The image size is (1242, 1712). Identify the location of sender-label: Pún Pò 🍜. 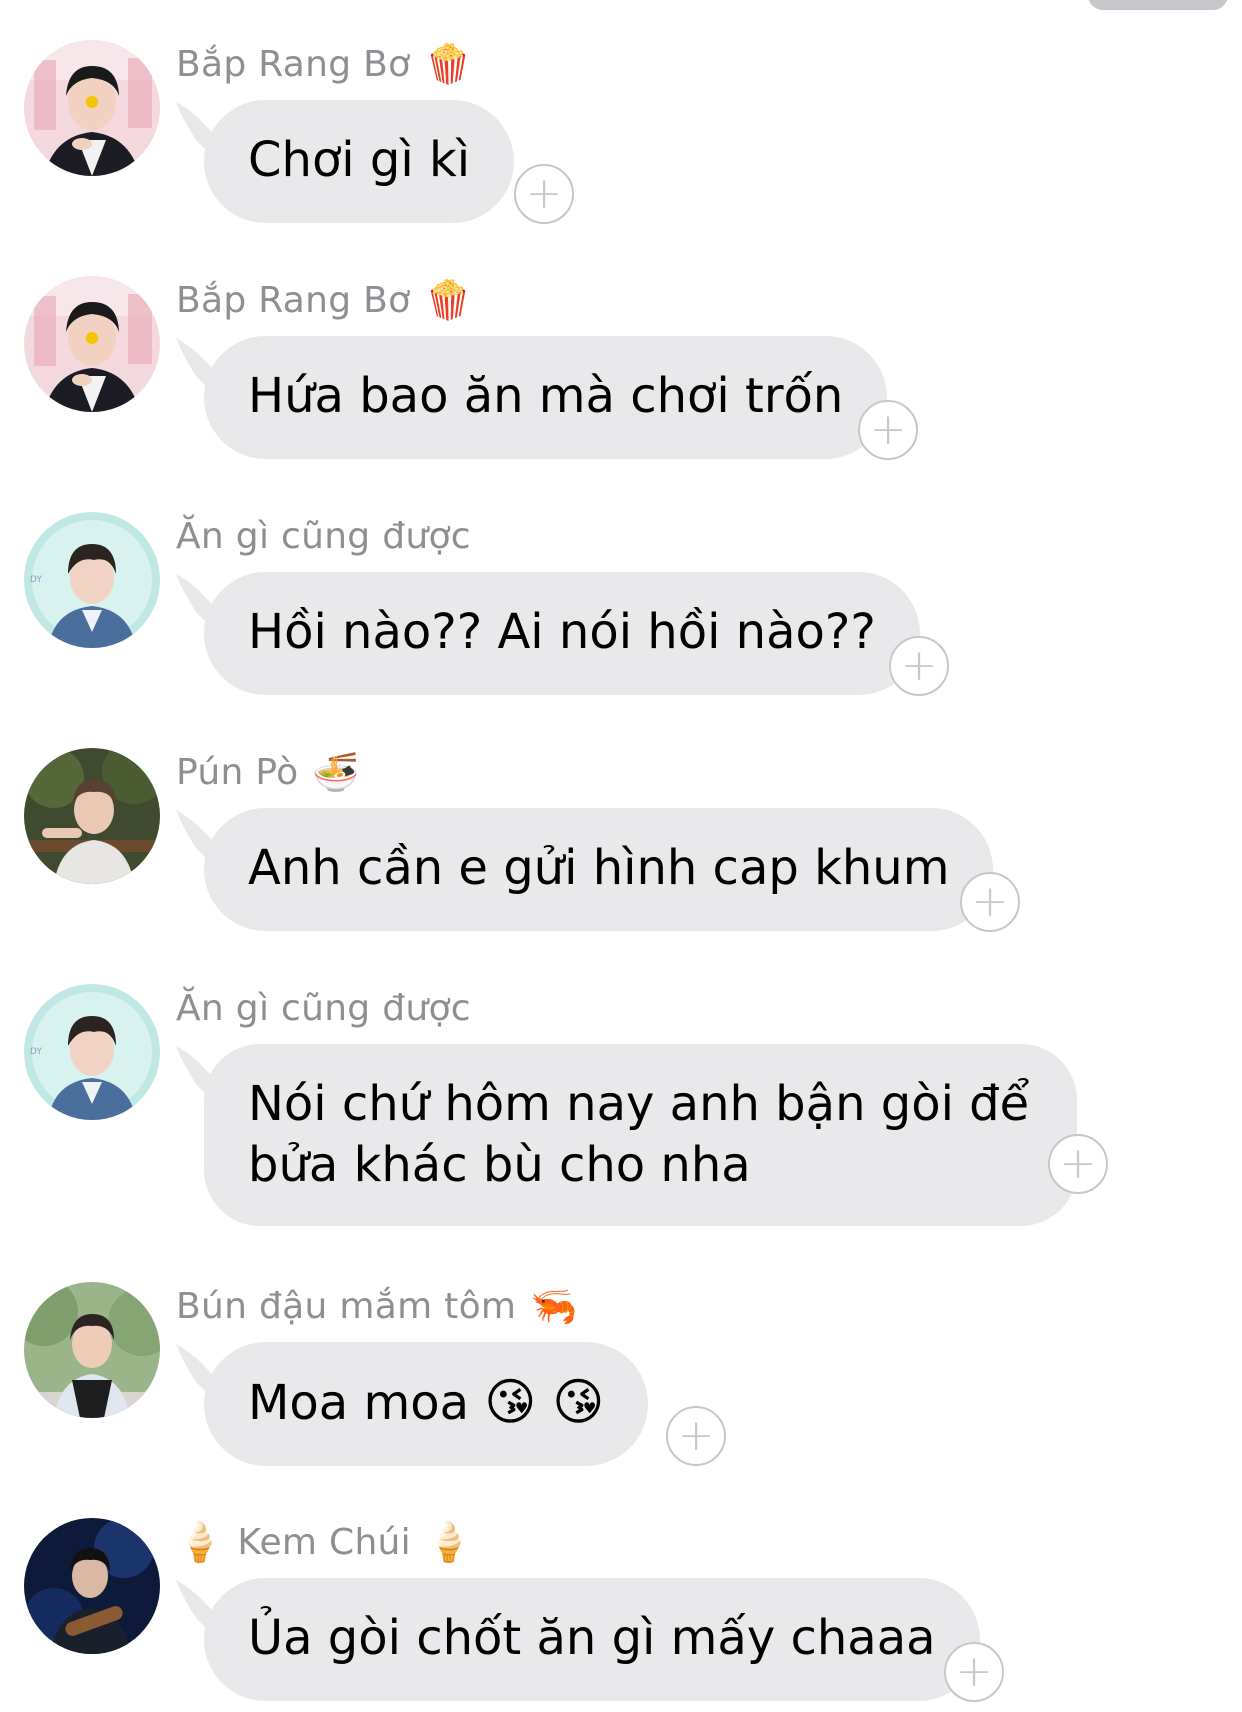
(268, 772).